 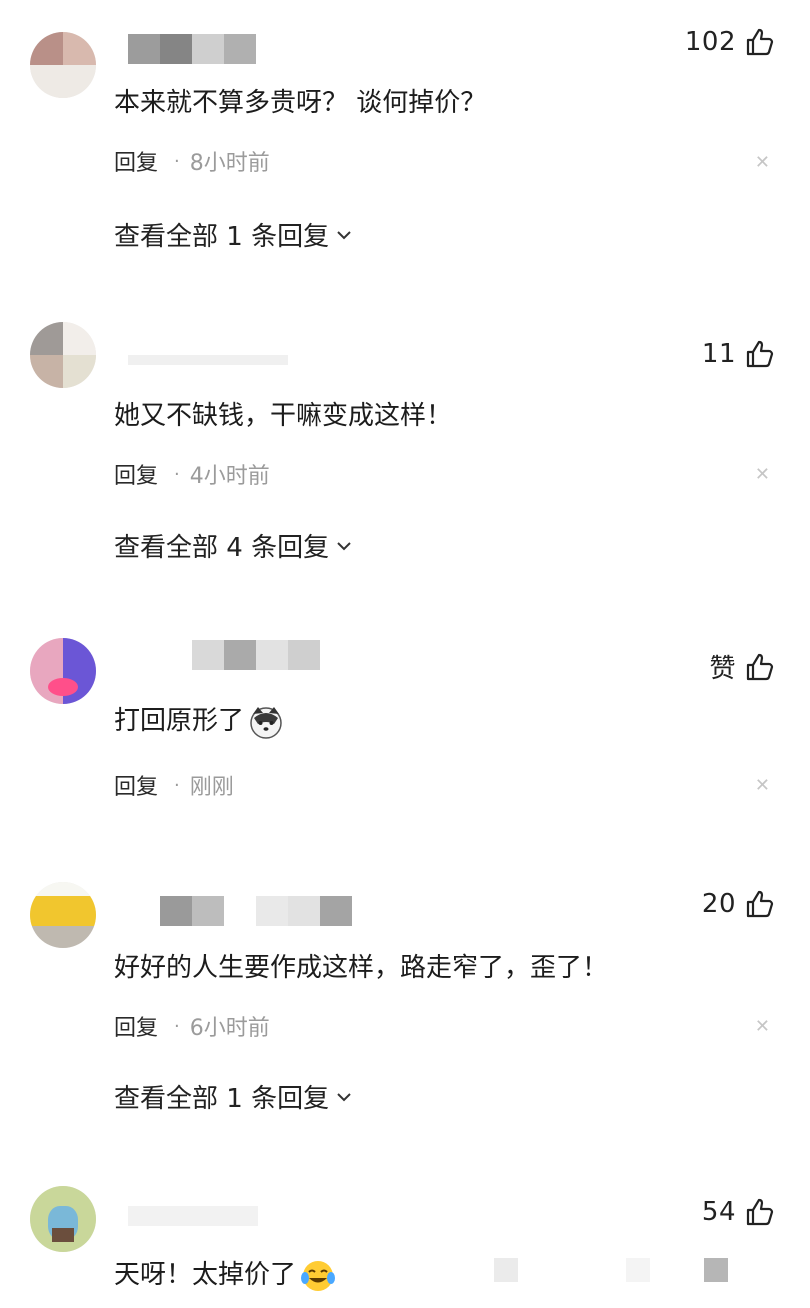 I want to click on comment-time: 6小时前, so click(x=229, y=1028).